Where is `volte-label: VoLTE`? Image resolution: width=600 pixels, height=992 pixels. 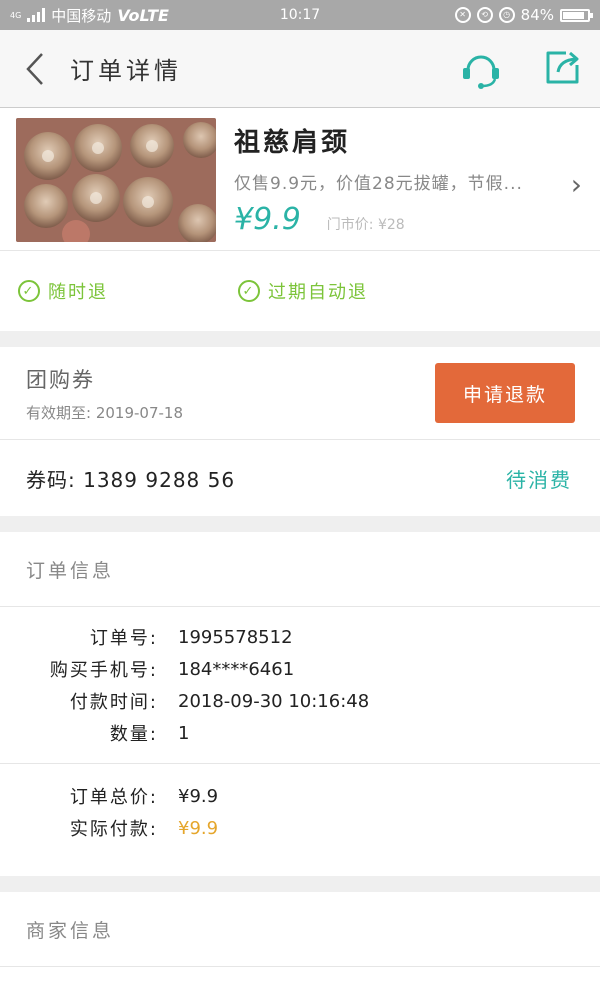 volte-label: VoLTE is located at coordinates (143, 15).